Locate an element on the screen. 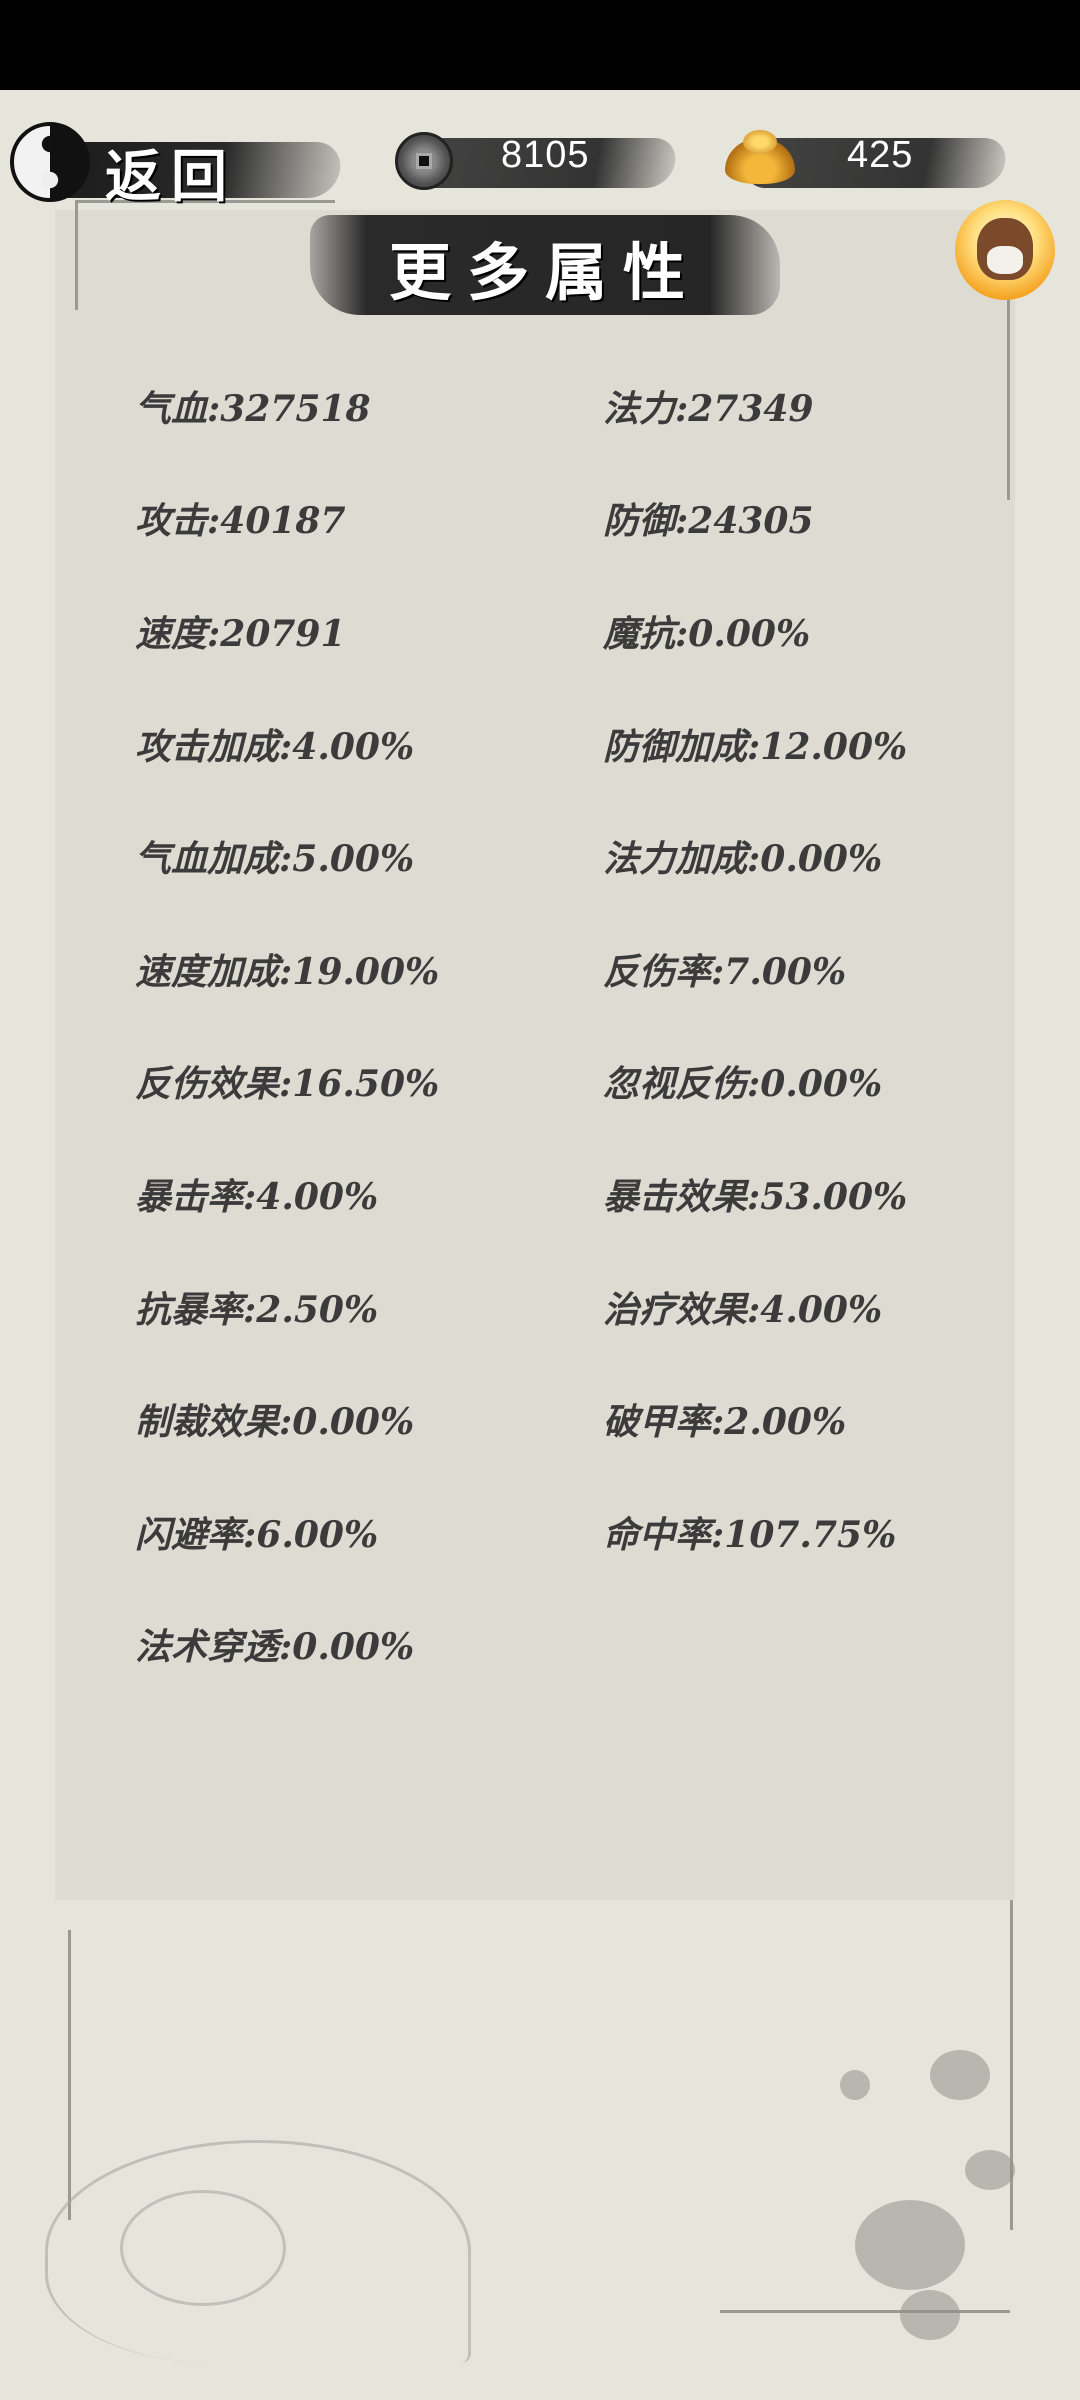  ingot-counter: 425 is located at coordinates (875, 163).